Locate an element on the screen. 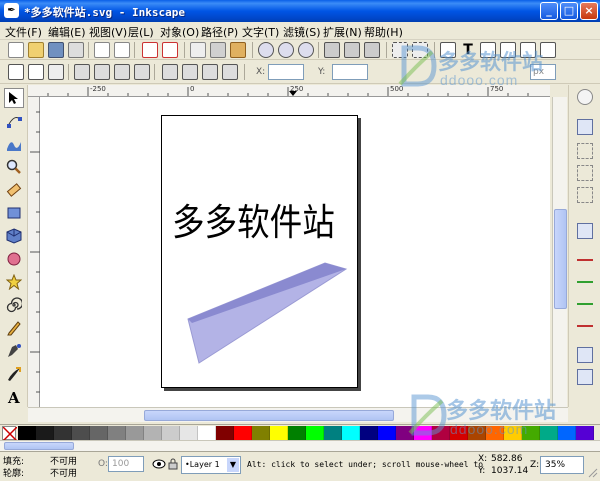 This screenshot has width=600, height=481. menu-edit: 编辑(E) is located at coordinates (67, 32).